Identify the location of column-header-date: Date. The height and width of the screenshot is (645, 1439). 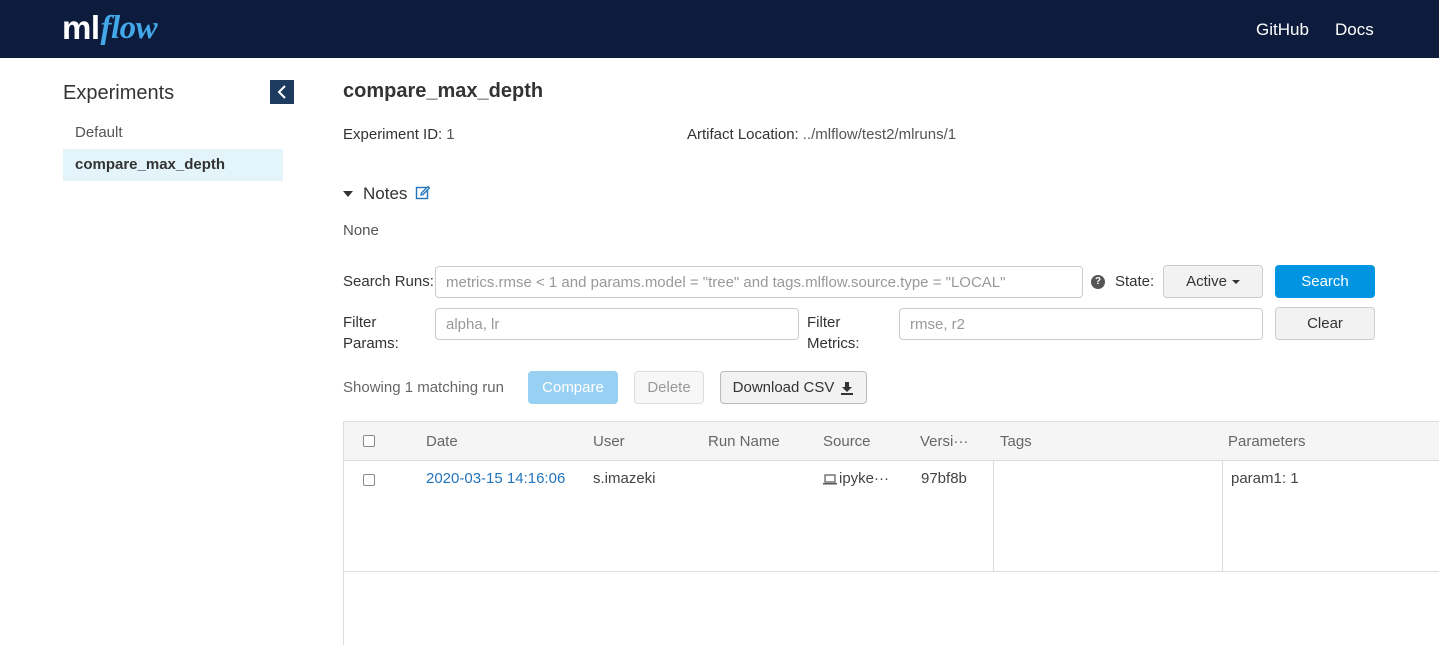
(442, 441).